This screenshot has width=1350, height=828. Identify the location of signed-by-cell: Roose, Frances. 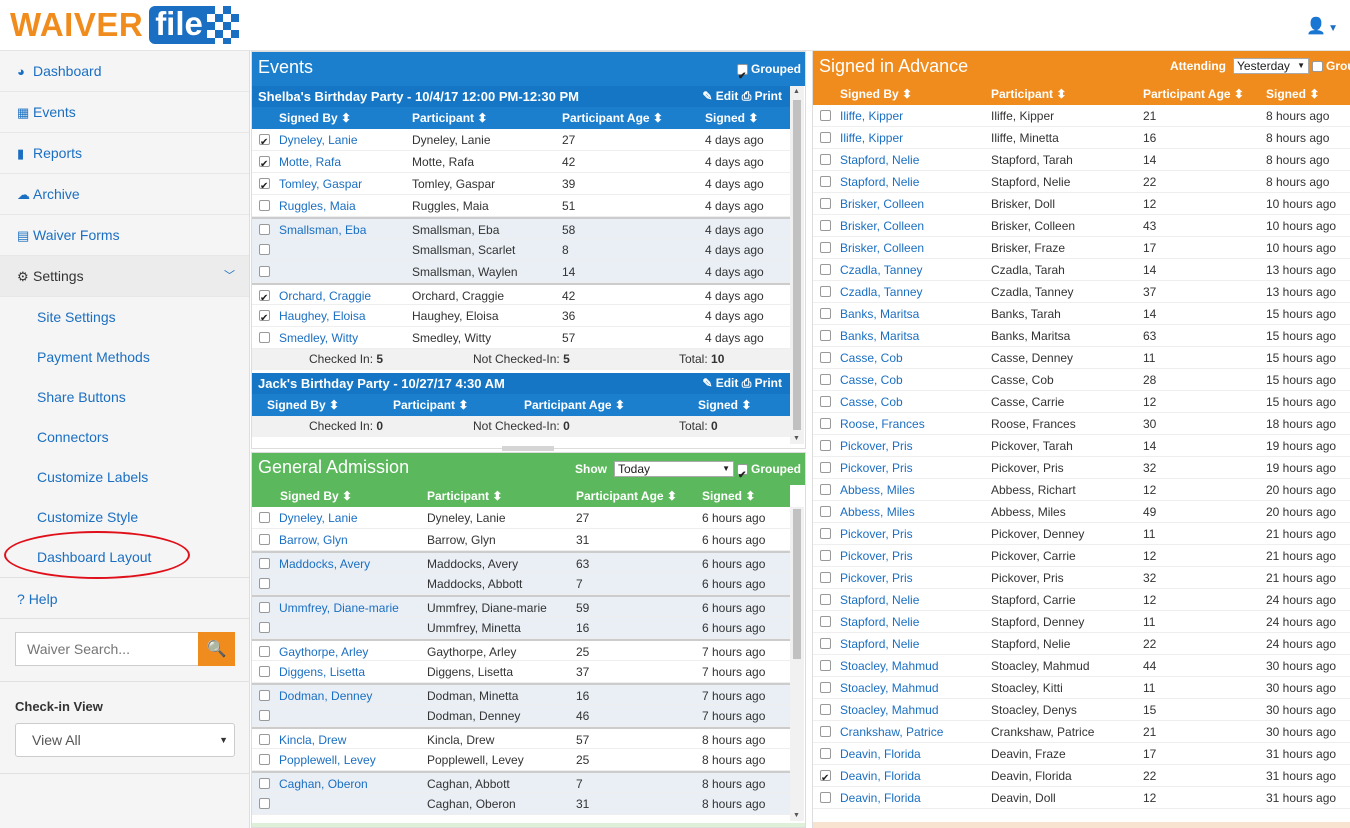
(882, 424).